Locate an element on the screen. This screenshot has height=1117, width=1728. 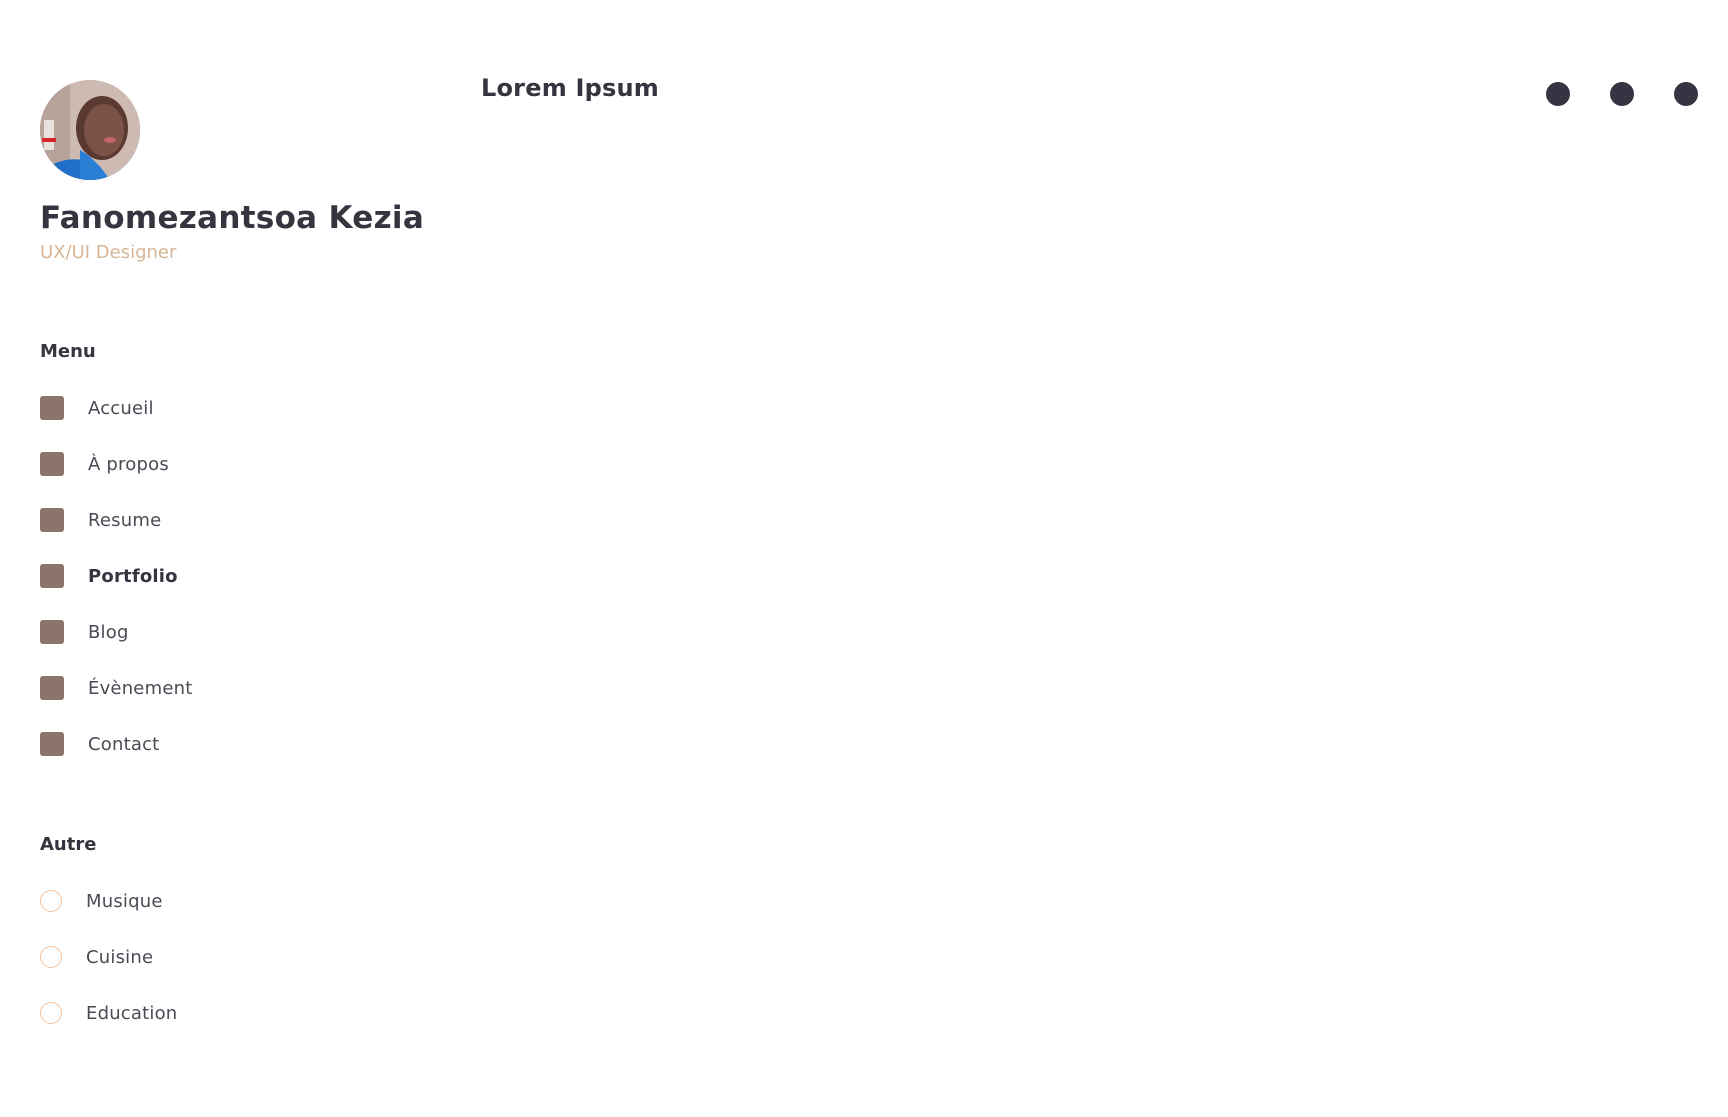
menu-item-label: Portfolio is located at coordinates (133, 576).